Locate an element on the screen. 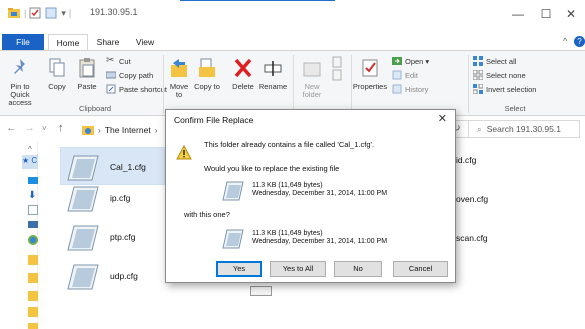  dialog-close-icon: ✕ is located at coordinates (442, 118).